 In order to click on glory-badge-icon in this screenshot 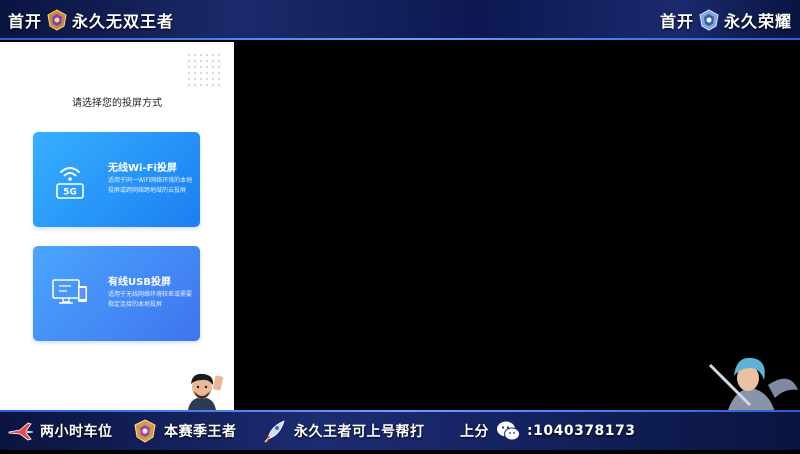, I will do `click(709, 20)`.